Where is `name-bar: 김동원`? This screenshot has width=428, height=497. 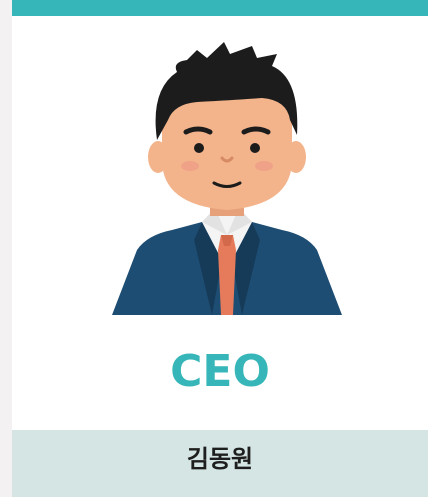
name-bar: 김동원 is located at coordinates (220, 463).